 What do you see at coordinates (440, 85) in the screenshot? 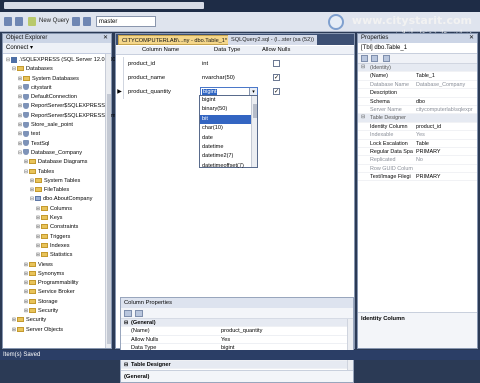
I see `property-value: Database_Company` at bounding box center [440, 85].